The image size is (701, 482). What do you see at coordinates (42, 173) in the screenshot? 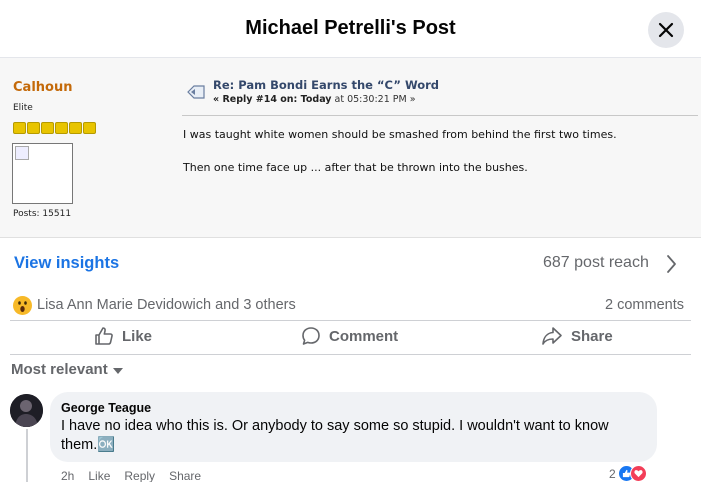
I see `forum-avatar-broken-image` at bounding box center [42, 173].